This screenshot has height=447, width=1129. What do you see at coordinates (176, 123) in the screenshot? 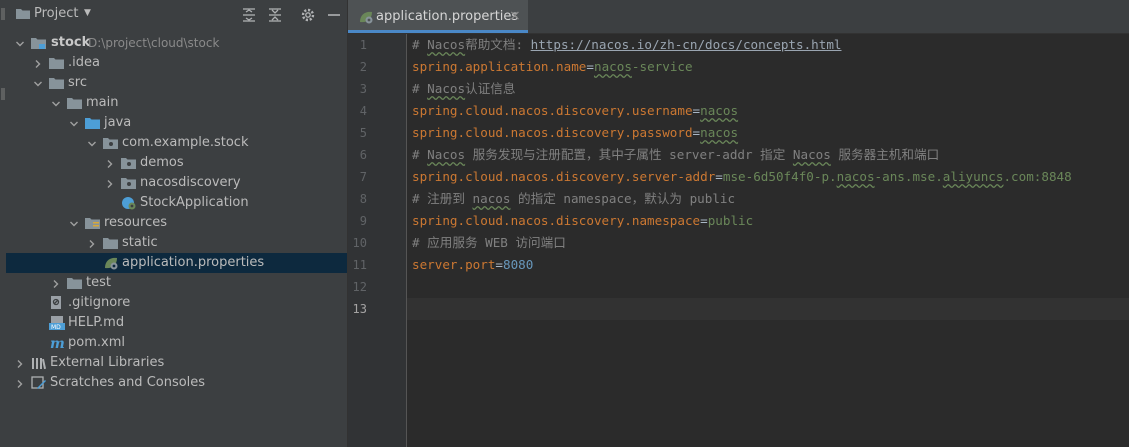
I see `tree-item-java: java` at bounding box center [176, 123].